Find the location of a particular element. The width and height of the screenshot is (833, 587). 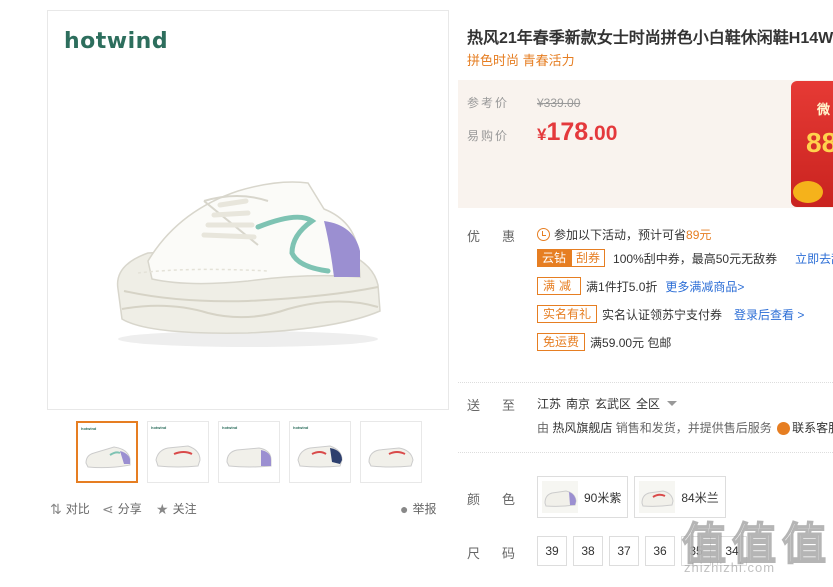

delivery-label: 送至 is located at coordinates (502, 405).